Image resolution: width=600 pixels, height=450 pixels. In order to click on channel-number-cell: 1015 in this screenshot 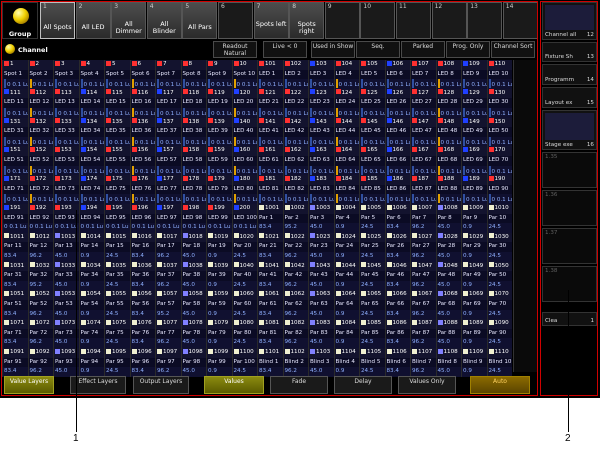, I will do `click(117, 237)`.